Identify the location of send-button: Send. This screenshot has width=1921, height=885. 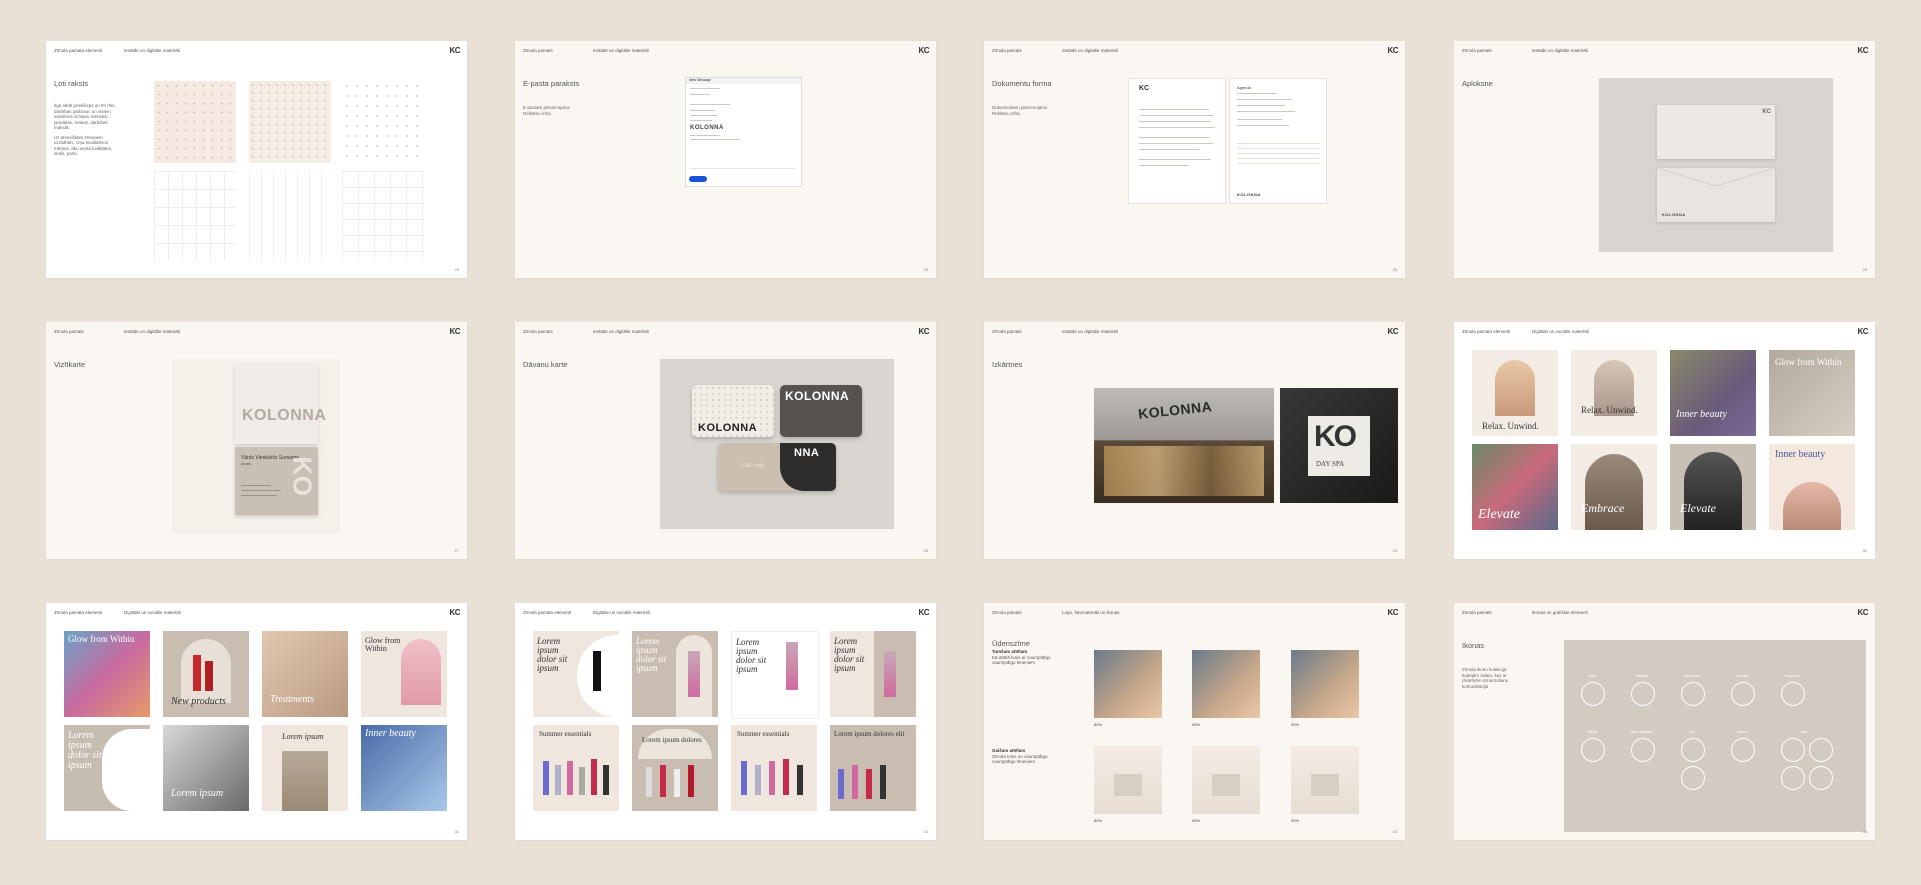
(698, 183).